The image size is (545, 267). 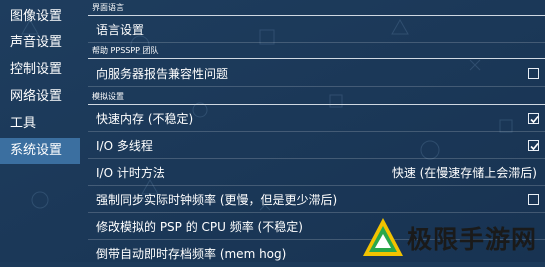 I want to click on sidebar: 图像设置 声音设置 控制设置 网络设置 工具 系统设置, so click(x=40, y=131).